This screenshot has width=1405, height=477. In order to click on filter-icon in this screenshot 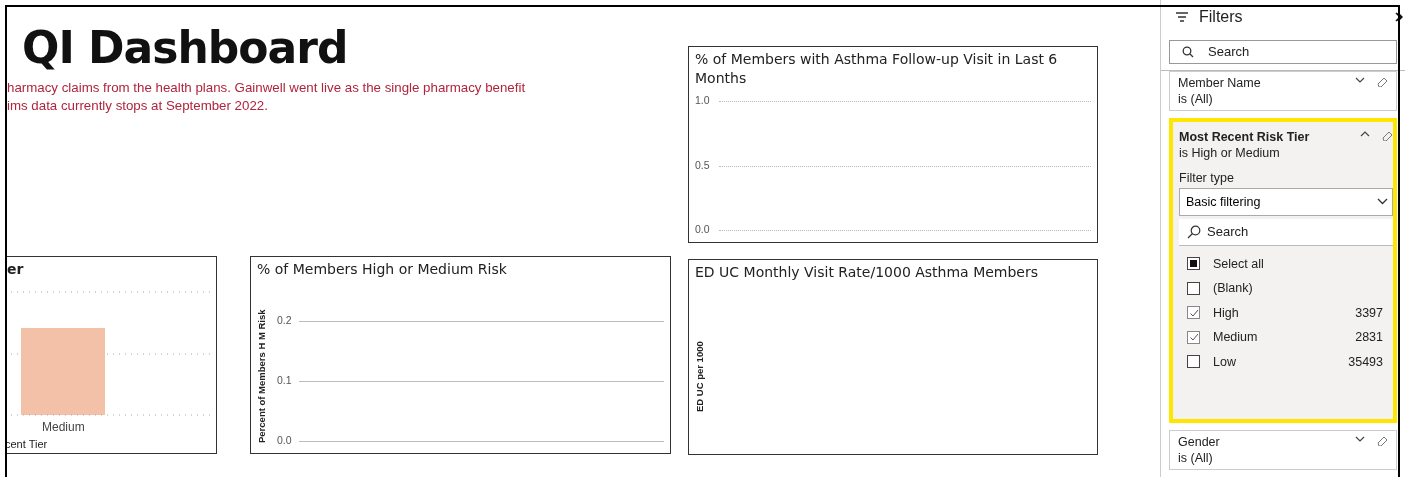, I will do `click(1182, 17)`.